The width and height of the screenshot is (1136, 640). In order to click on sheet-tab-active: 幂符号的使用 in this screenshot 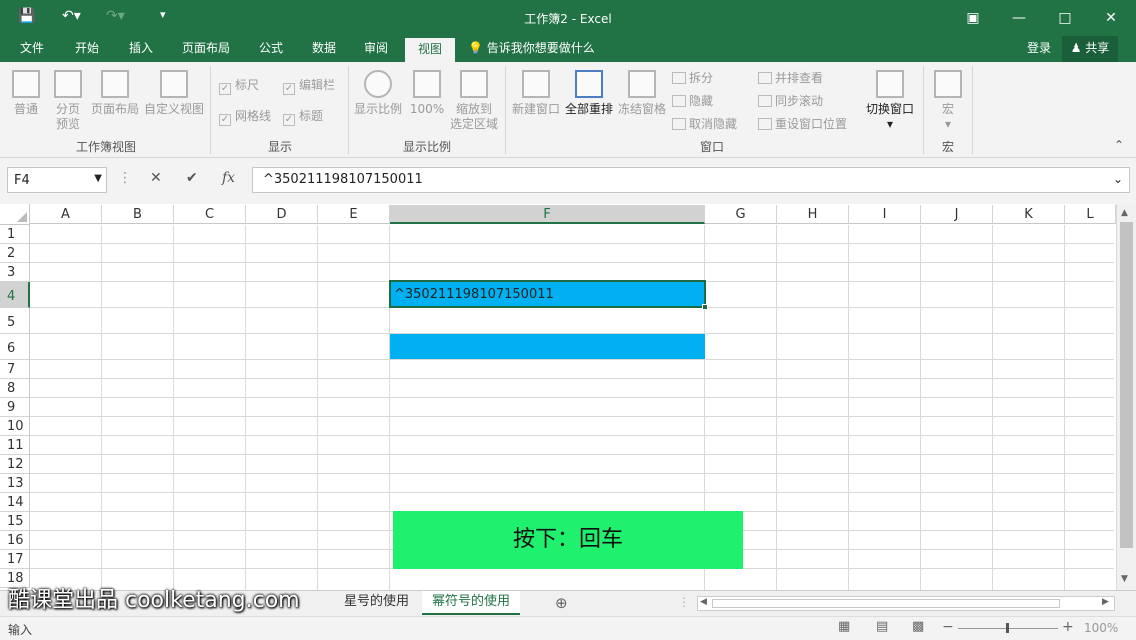, I will do `click(471, 603)`.